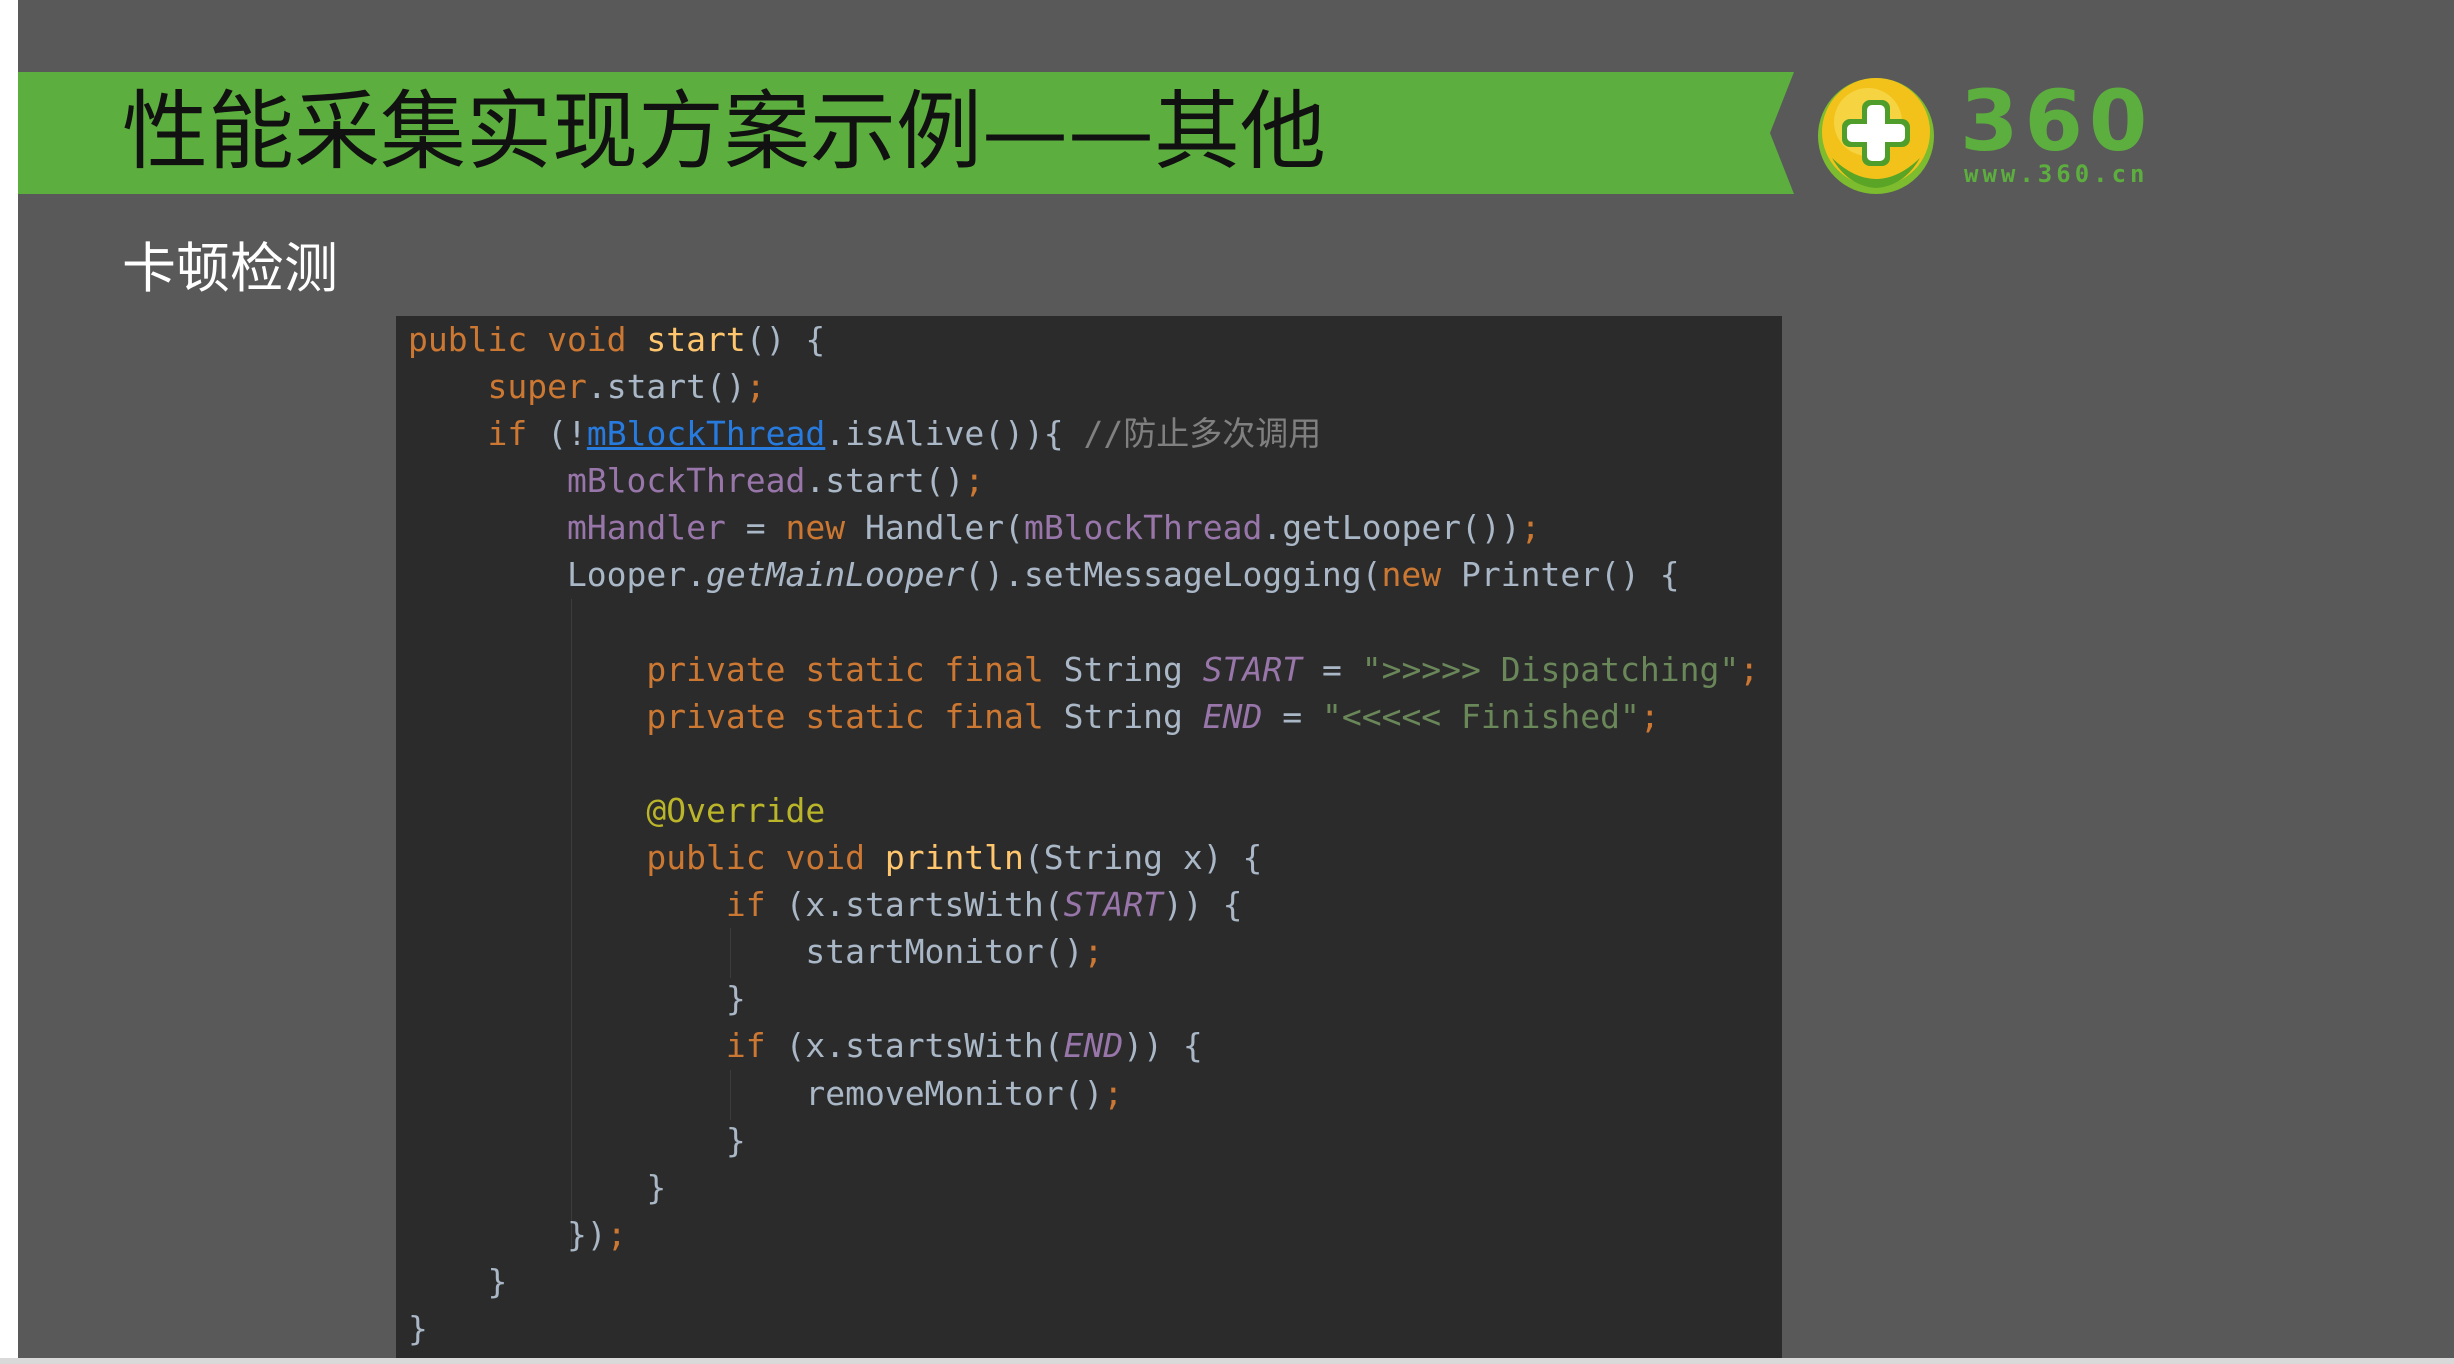 The width and height of the screenshot is (2454, 1364). What do you see at coordinates (964, 1046) in the screenshot?
I see `code-line-16: if (x.startsWith(END)) {` at bounding box center [964, 1046].